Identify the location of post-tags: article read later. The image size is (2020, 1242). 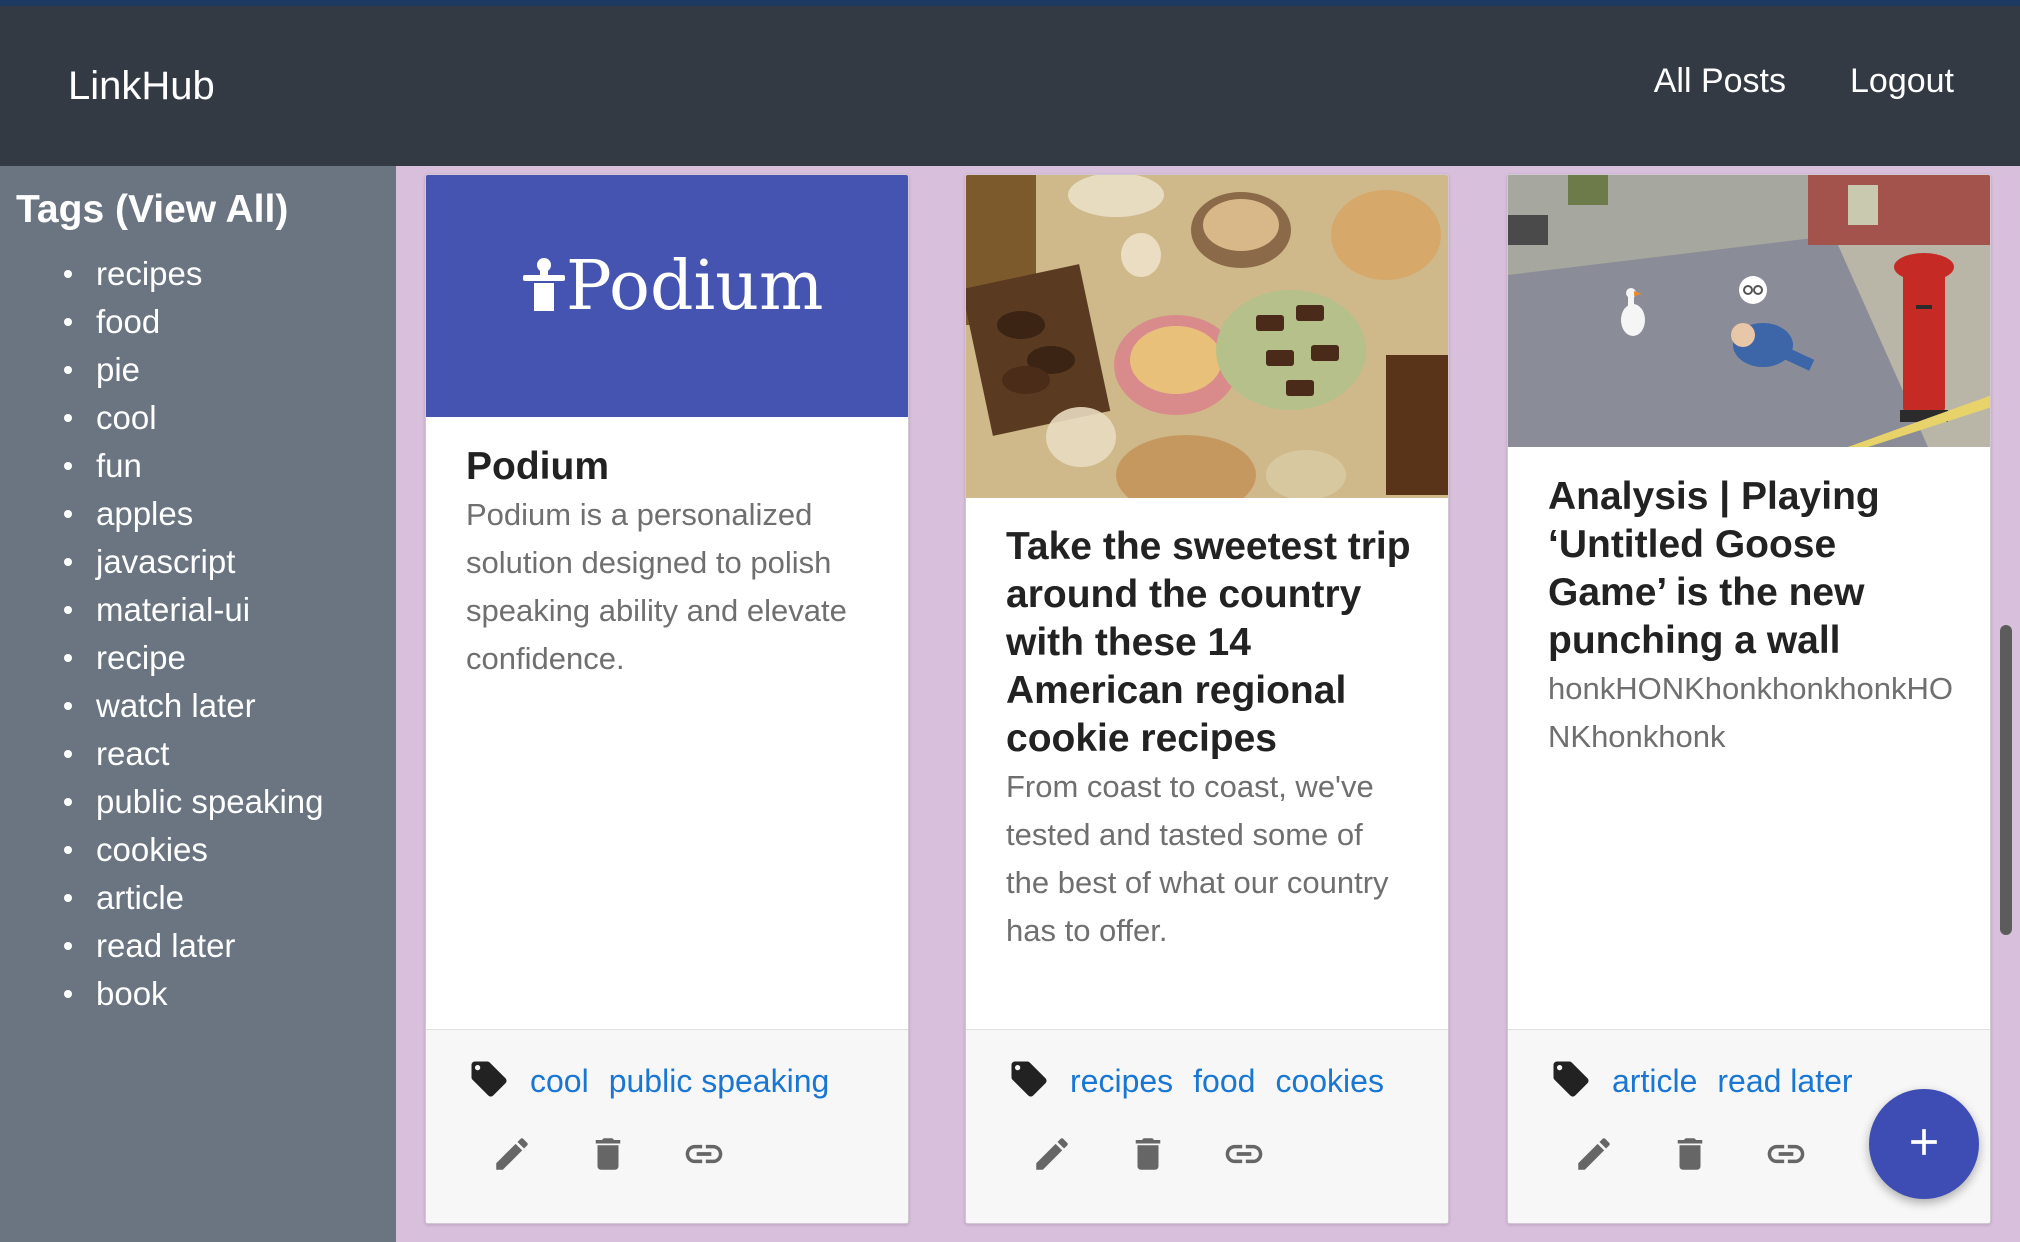
(1732, 1081).